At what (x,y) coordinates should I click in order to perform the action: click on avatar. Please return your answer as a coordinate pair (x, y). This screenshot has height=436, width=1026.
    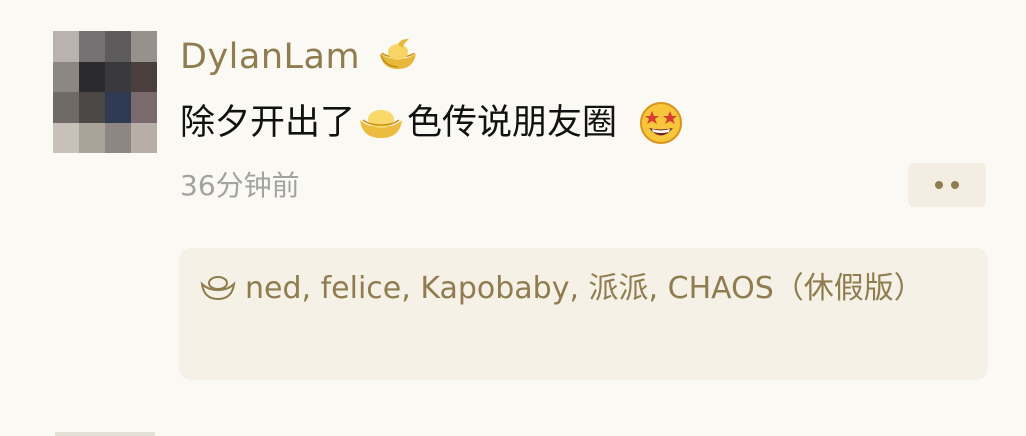
    Looking at the image, I should click on (105, 92).